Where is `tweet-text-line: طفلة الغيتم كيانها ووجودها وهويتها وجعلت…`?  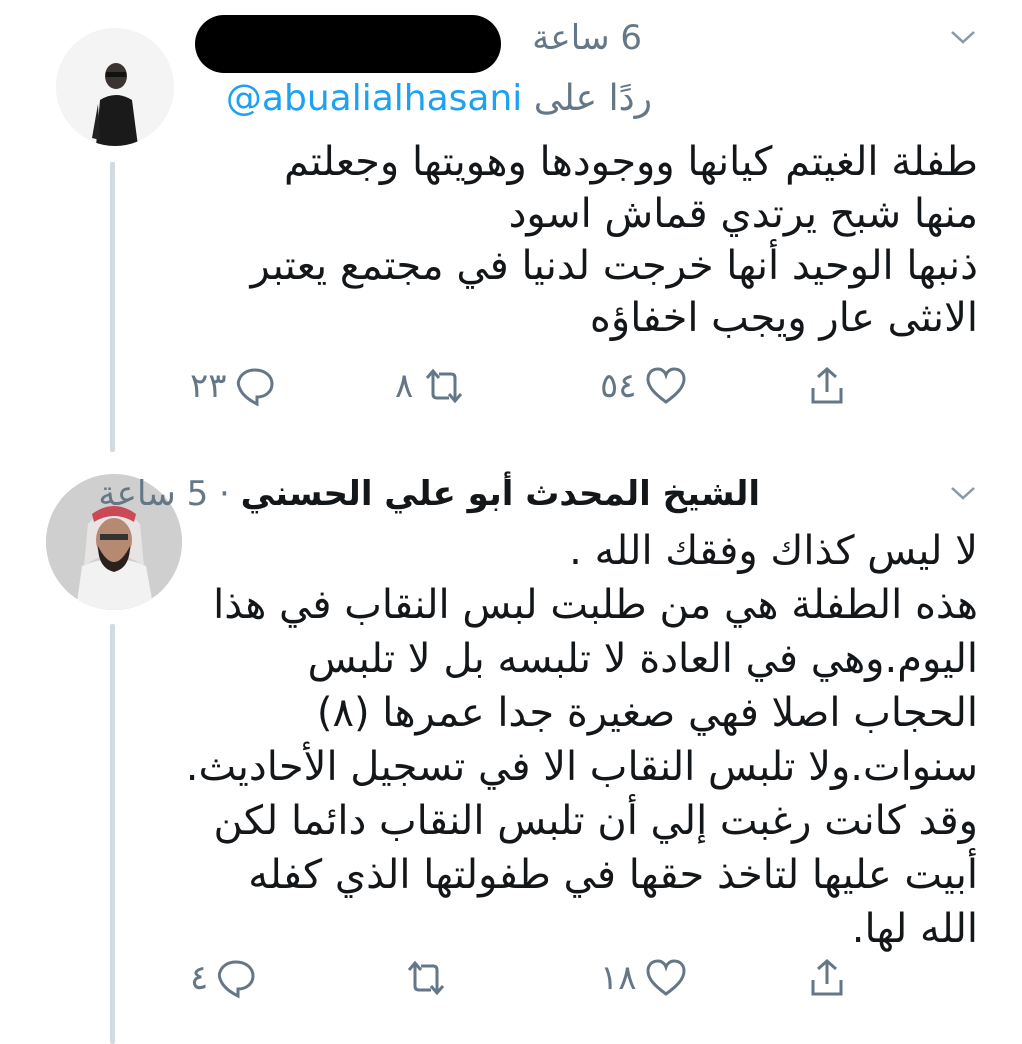 tweet-text-line: طفلة الغيتم كيانها ووجودها وهويتها وجعلت… is located at coordinates (630, 162).